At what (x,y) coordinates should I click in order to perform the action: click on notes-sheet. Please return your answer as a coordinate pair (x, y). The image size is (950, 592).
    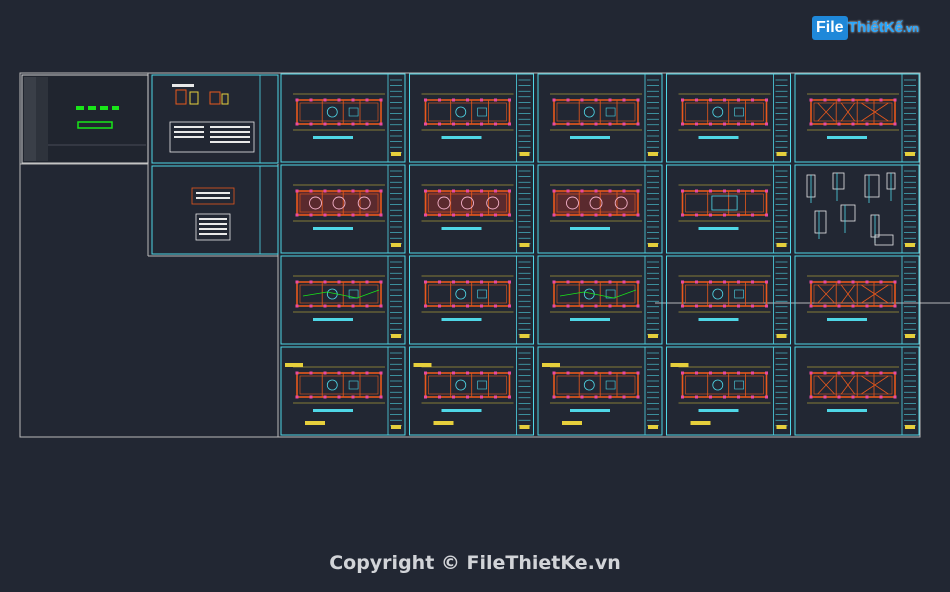
    Looking at the image, I should click on (215, 119).